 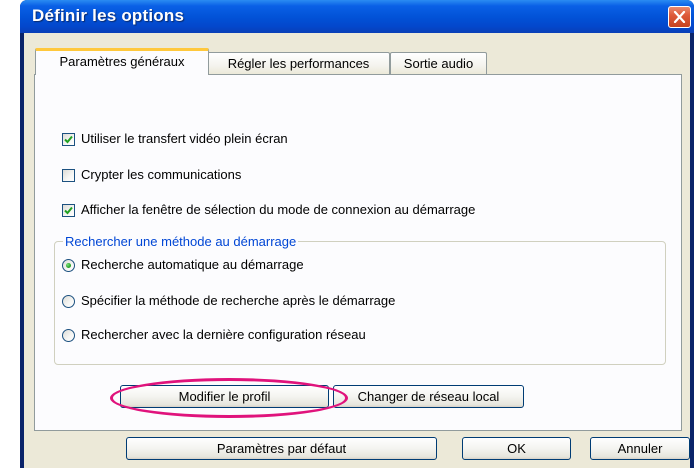 What do you see at coordinates (192, 264) in the screenshot?
I see `auto-search-label: Recherche automatique au démarrage` at bounding box center [192, 264].